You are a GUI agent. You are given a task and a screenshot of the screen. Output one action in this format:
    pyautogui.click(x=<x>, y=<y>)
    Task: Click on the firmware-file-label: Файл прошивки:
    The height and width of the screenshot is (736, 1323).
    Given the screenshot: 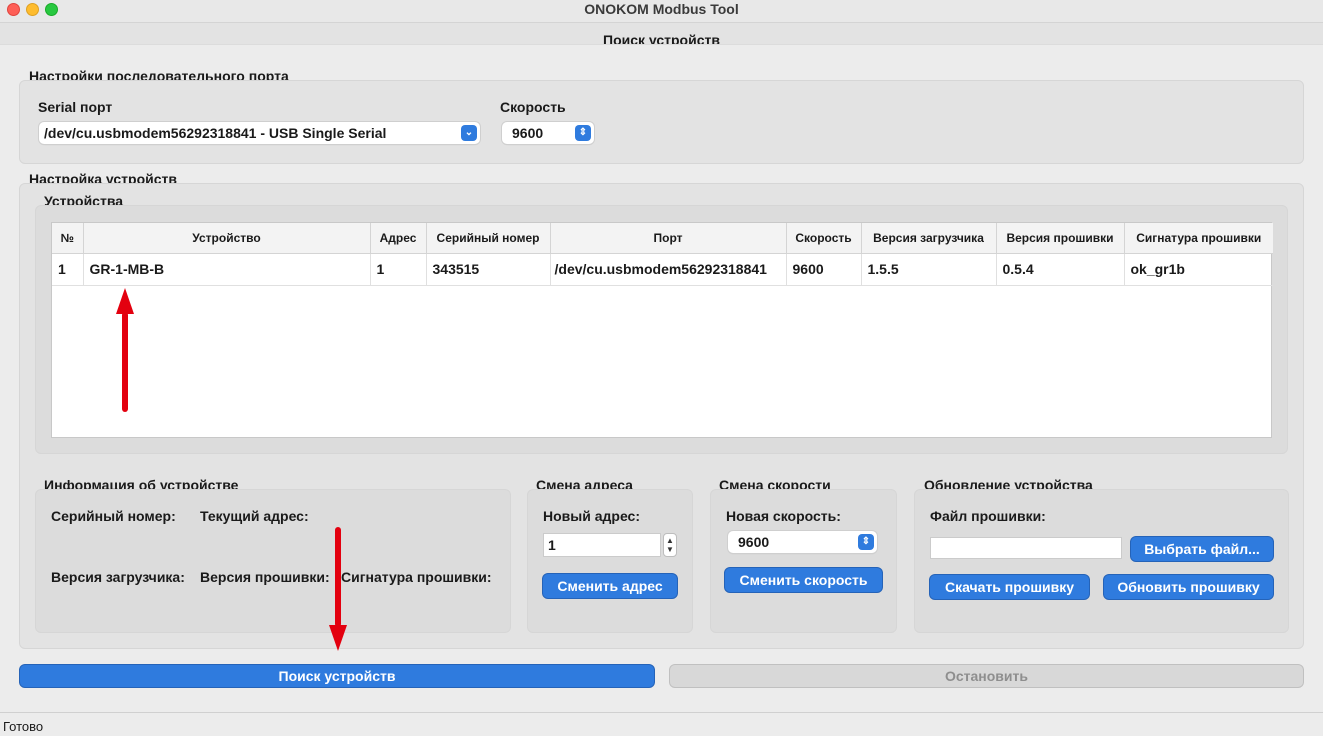 What is the action you would take?
    pyautogui.click(x=988, y=516)
    